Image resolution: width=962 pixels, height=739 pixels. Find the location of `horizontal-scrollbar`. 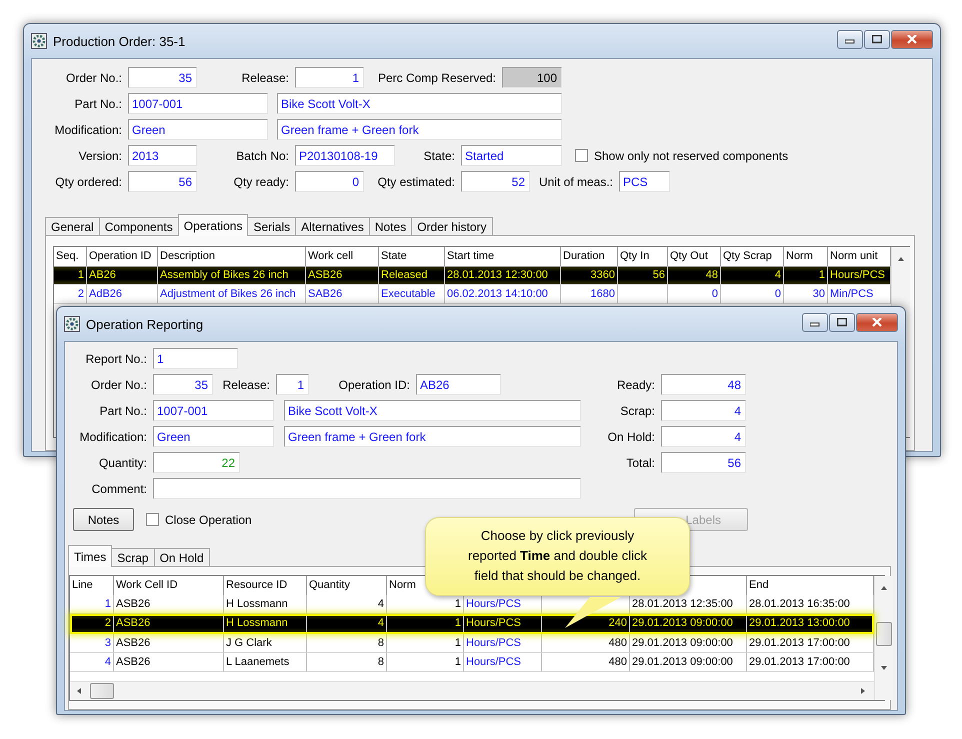

horizontal-scrollbar is located at coordinates (472, 690).